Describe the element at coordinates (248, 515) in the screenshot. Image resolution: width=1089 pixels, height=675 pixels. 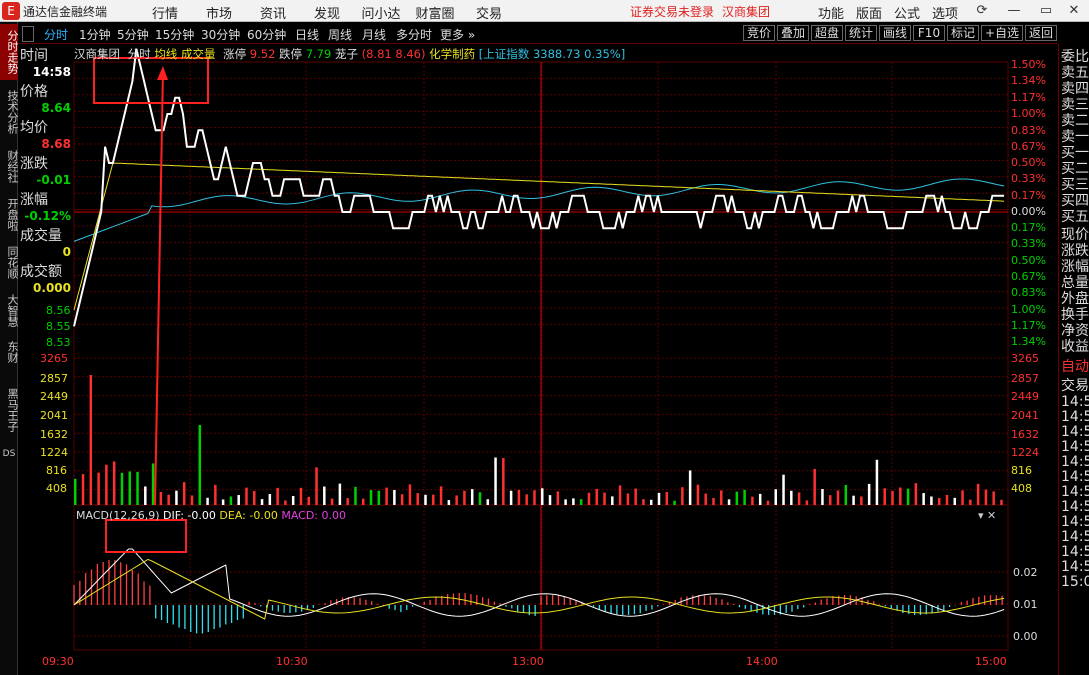
I see `macd-dea: DEA: -0.00` at that location.